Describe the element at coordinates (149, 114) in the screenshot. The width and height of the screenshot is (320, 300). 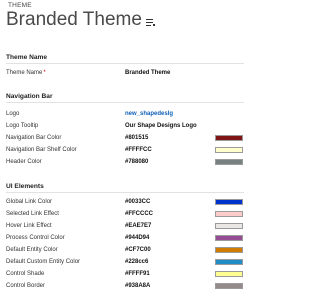
I see `field-value-logo-link: new_shapedeslg` at that location.